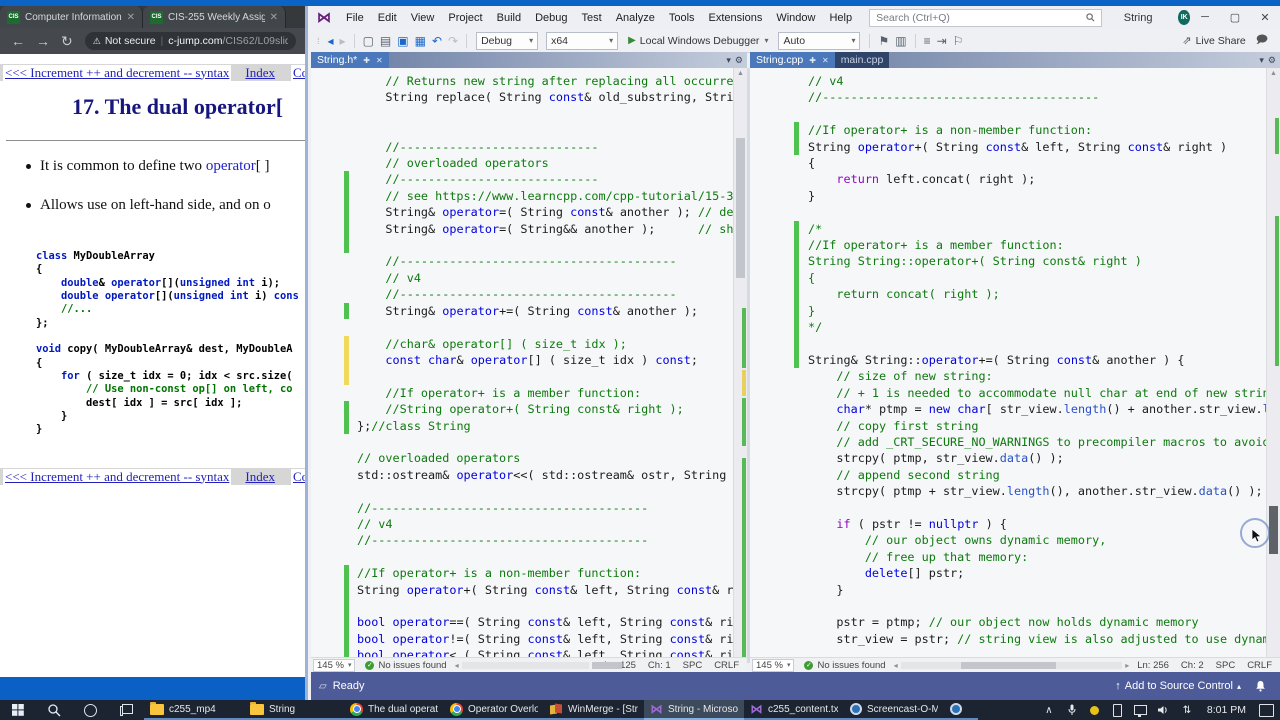 This screenshot has height=720, width=1280. I want to click on cortana-reminder-icon, so click(1095, 710).